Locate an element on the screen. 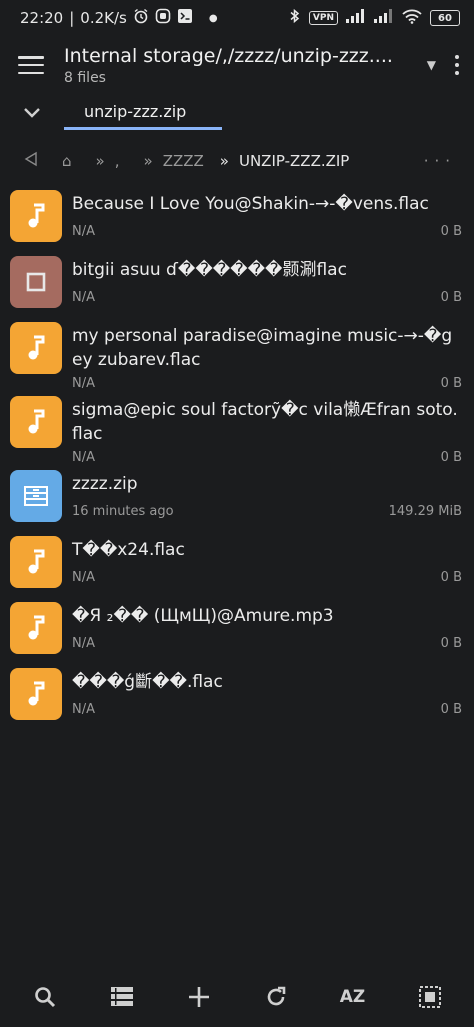  list-item: bitgii asuu ɗ������颢涮flac N/A 0 B is located at coordinates (237, 283).